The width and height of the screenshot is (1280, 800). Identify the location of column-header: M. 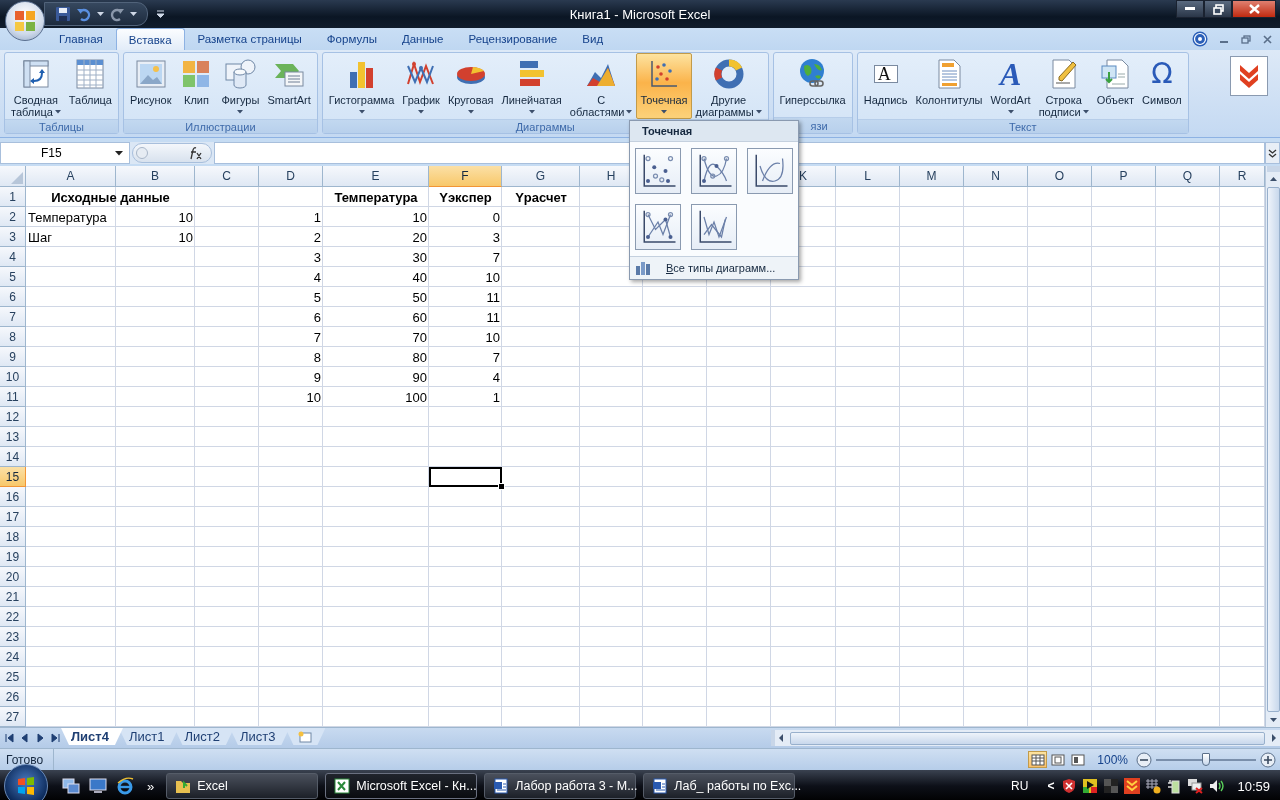
(932, 176).